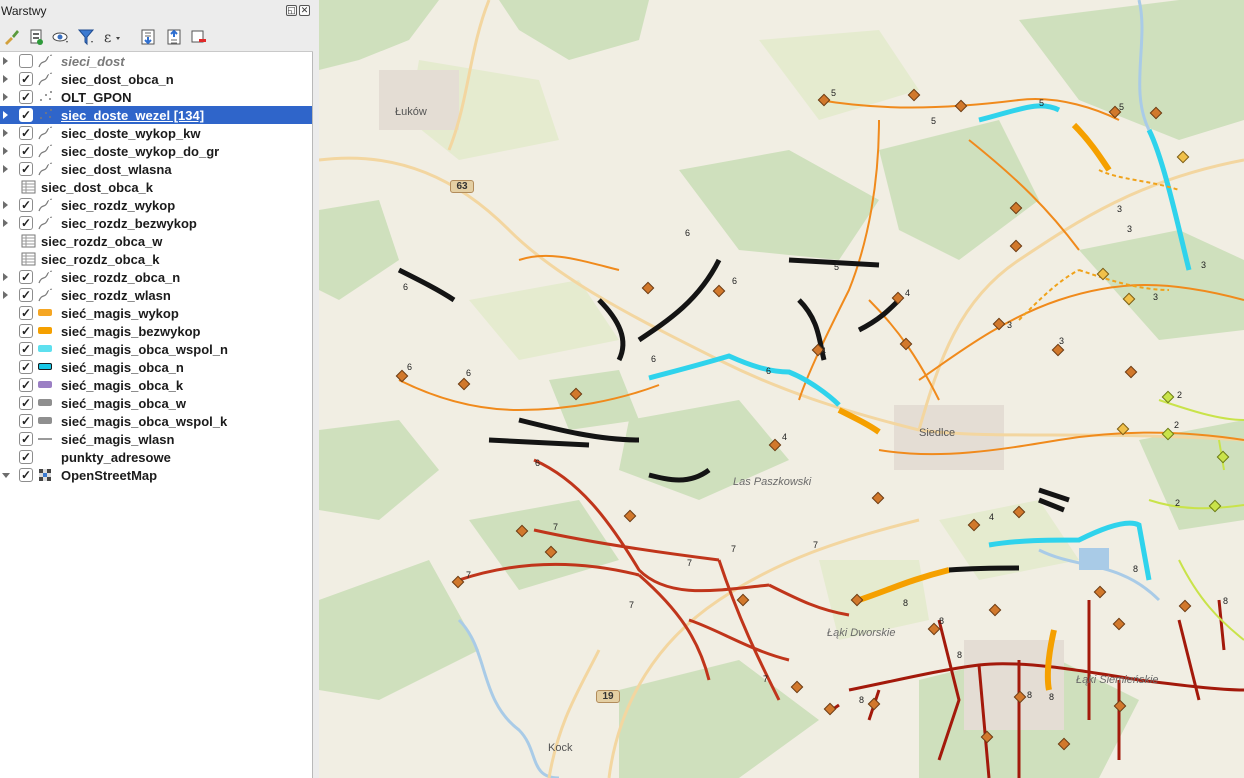 The image size is (1244, 778). Describe the element at coordinates (12, 37) in the screenshot. I see `style-brush-icon` at that location.